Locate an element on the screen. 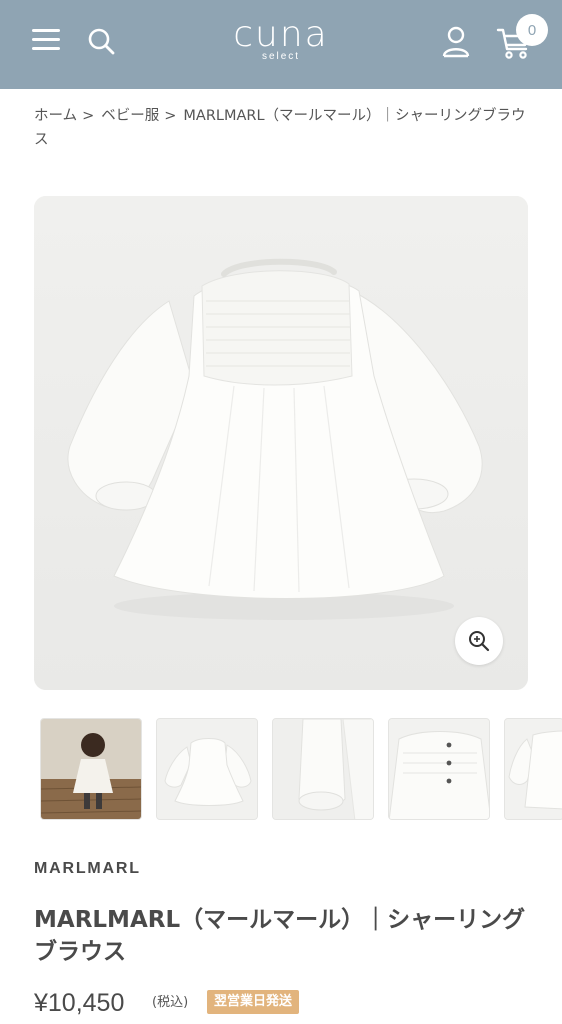 The image size is (562, 1024). price-row: ¥10,450 (税込) 翌営業日発送 is located at coordinates (284, 1003).